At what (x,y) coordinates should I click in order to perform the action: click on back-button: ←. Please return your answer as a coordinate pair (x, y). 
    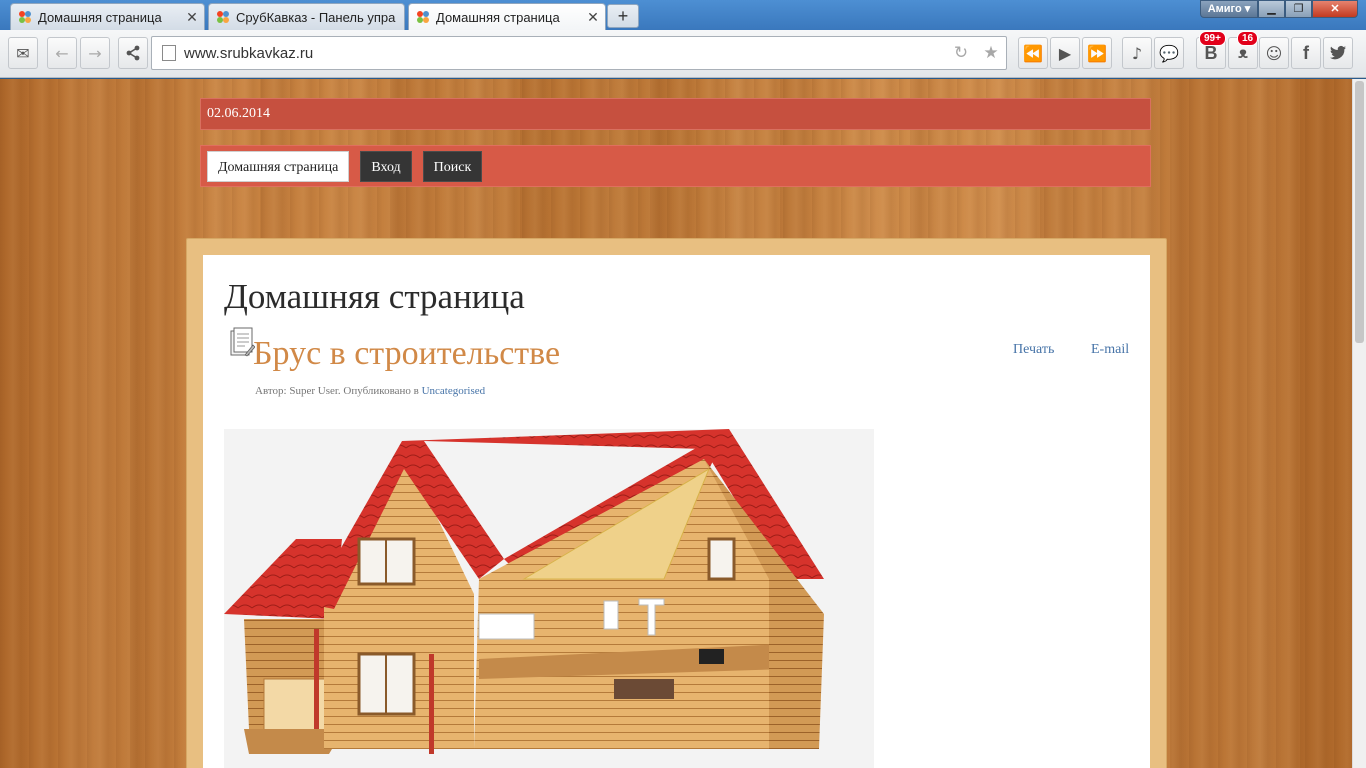
    Looking at the image, I should click on (62, 53).